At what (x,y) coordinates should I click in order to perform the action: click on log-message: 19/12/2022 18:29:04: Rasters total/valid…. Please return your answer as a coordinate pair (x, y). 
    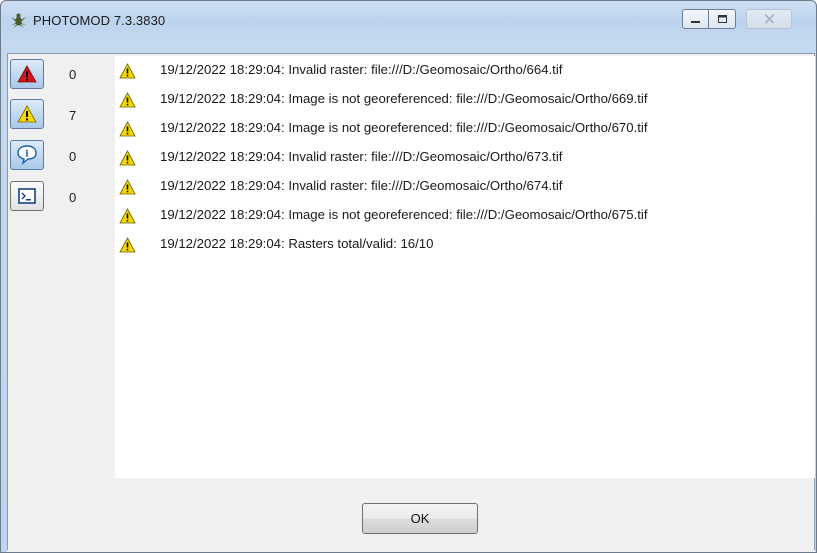
    Looking at the image, I should click on (297, 243).